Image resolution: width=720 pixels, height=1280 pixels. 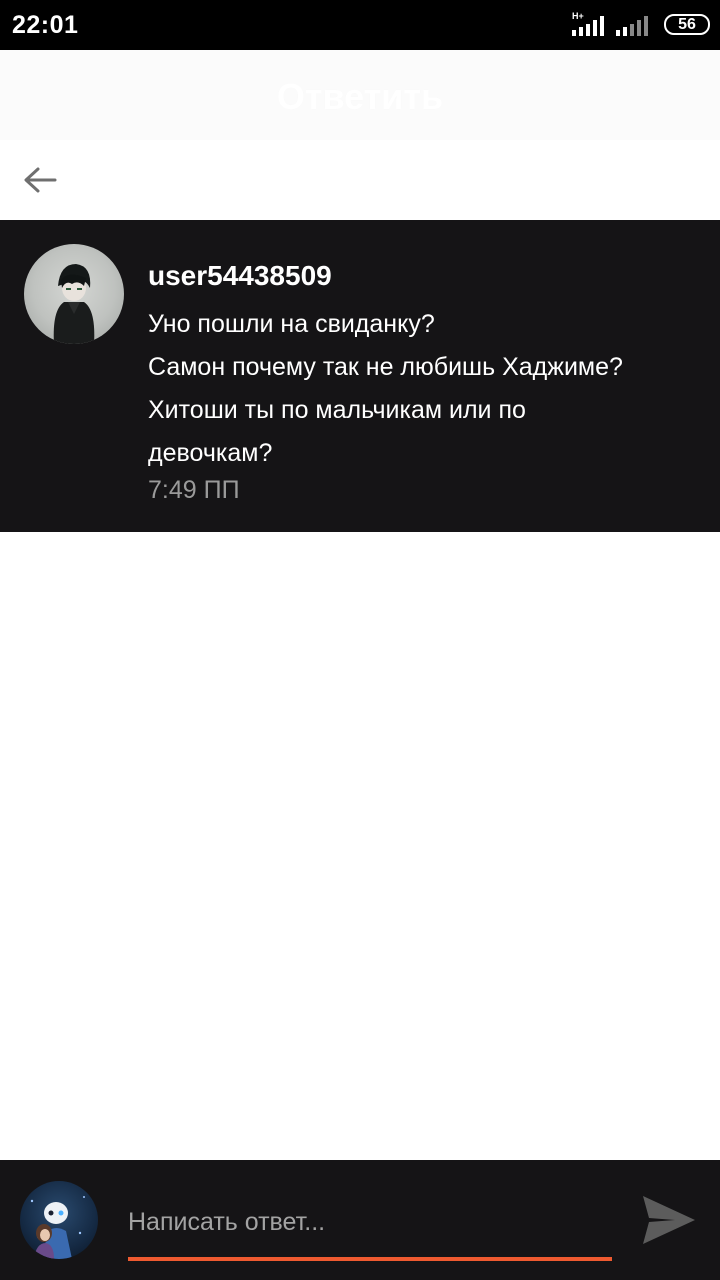 I want to click on send-button, so click(x=669, y=1220).